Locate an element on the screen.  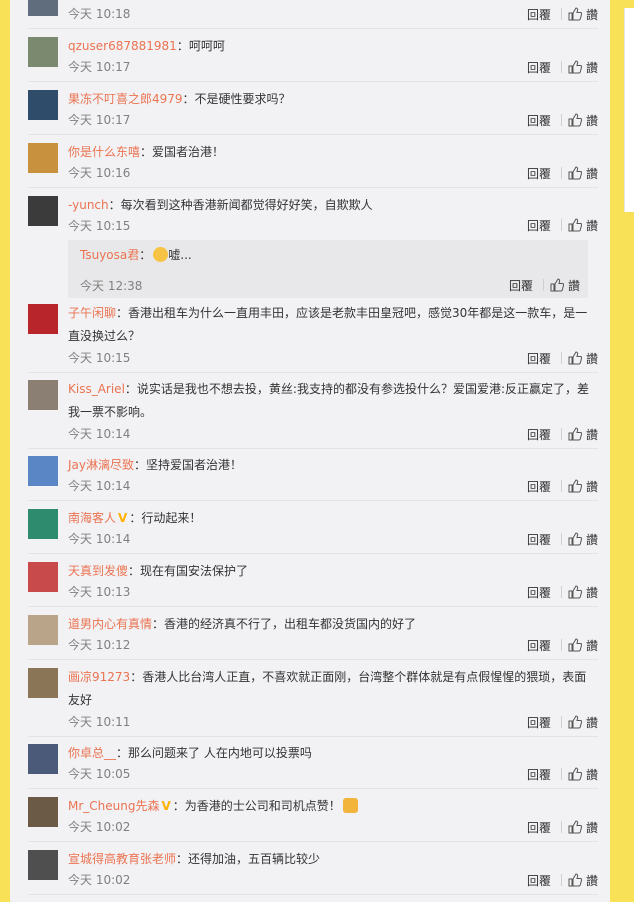
comment-username: 果冻不叮喜之郎4979 is located at coordinates (125, 99).